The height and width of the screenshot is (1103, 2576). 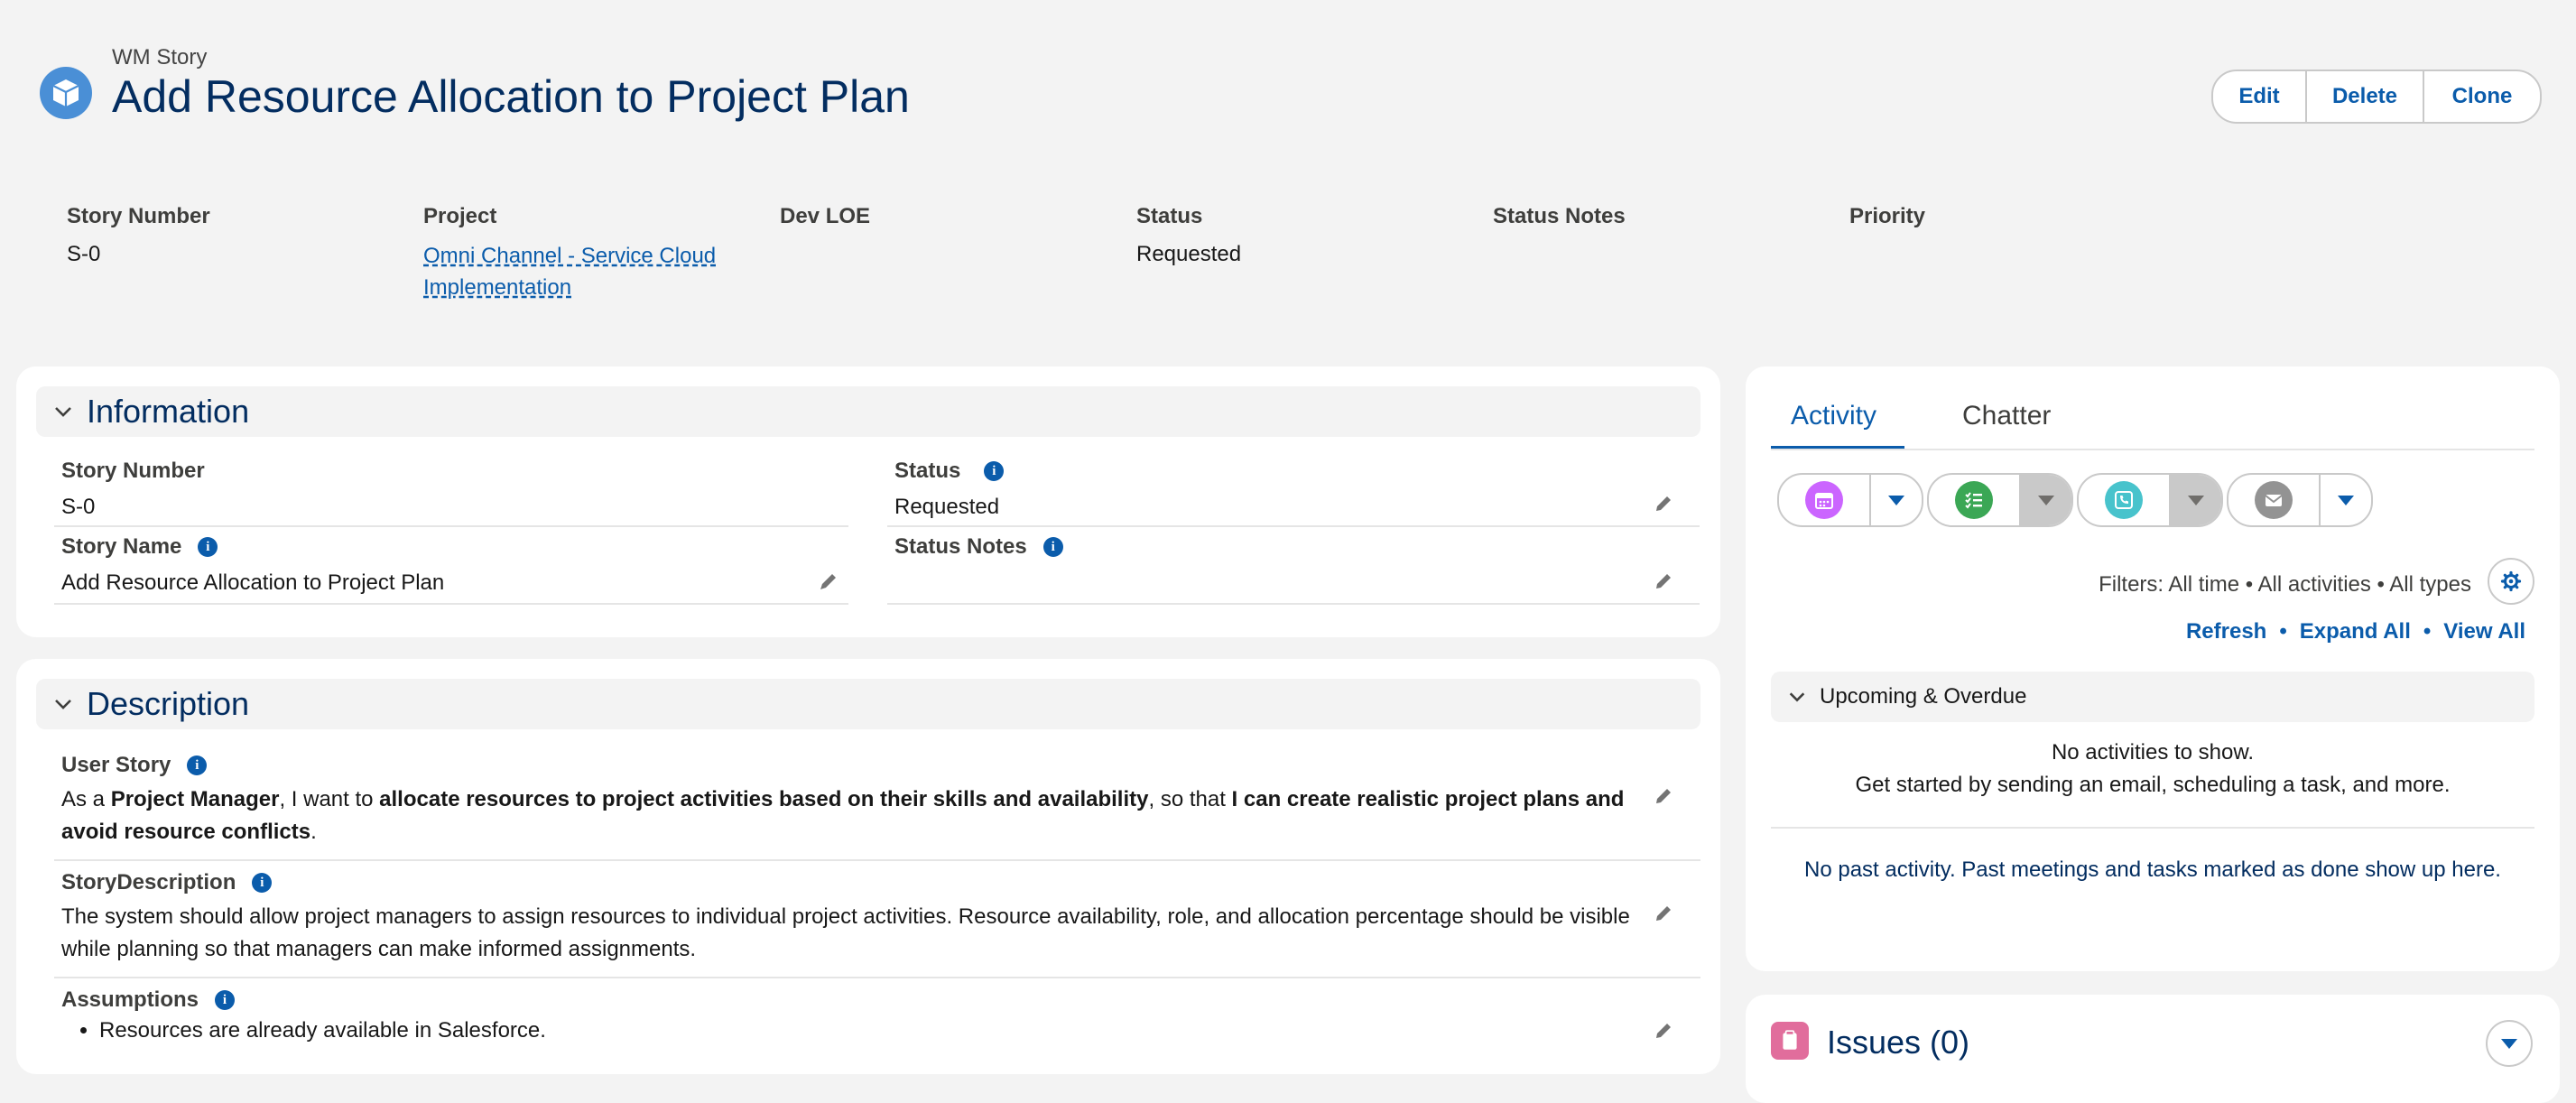 I want to click on upcoming-overdue-header: Upcoming & Overdue, so click(x=2152, y=697).